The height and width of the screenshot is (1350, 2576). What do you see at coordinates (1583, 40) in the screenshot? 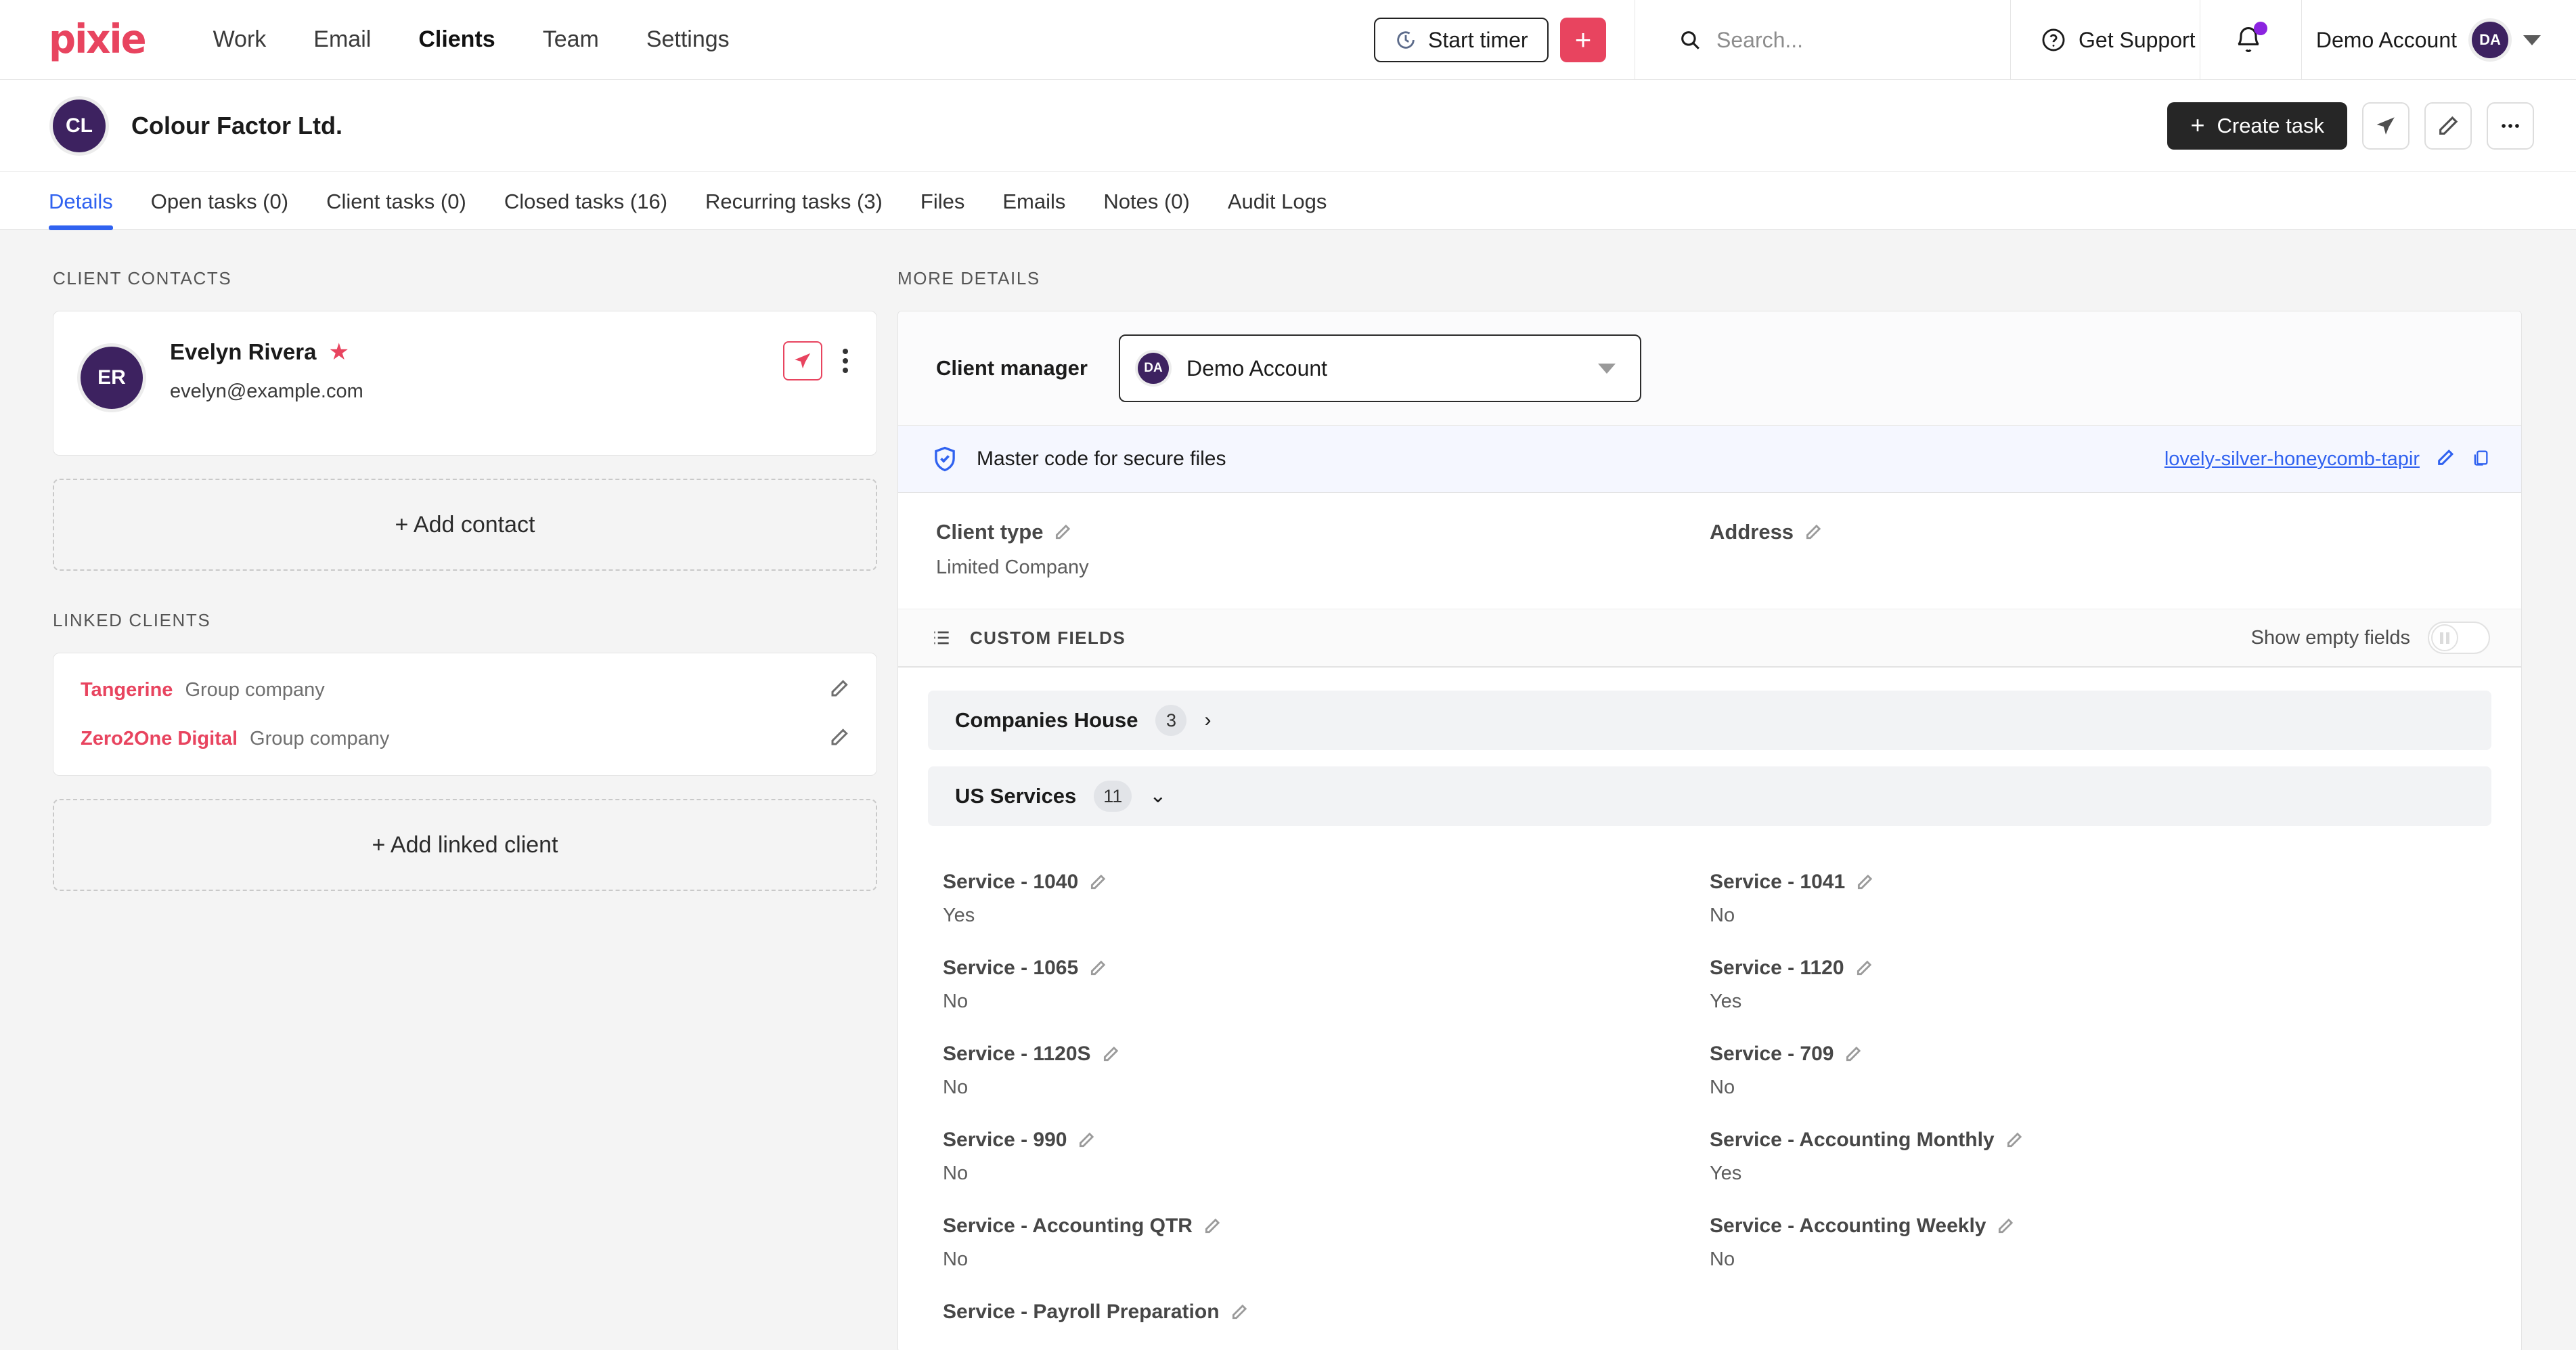
I see `quick-add-button: +` at bounding box center [1583, 40].